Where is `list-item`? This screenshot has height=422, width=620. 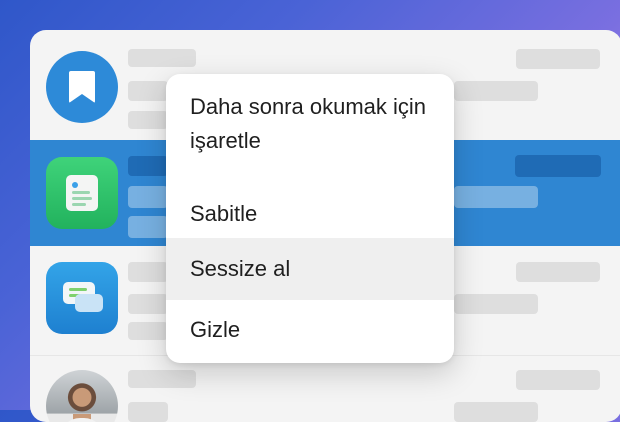
list-item is located at coordinates (325, 389).